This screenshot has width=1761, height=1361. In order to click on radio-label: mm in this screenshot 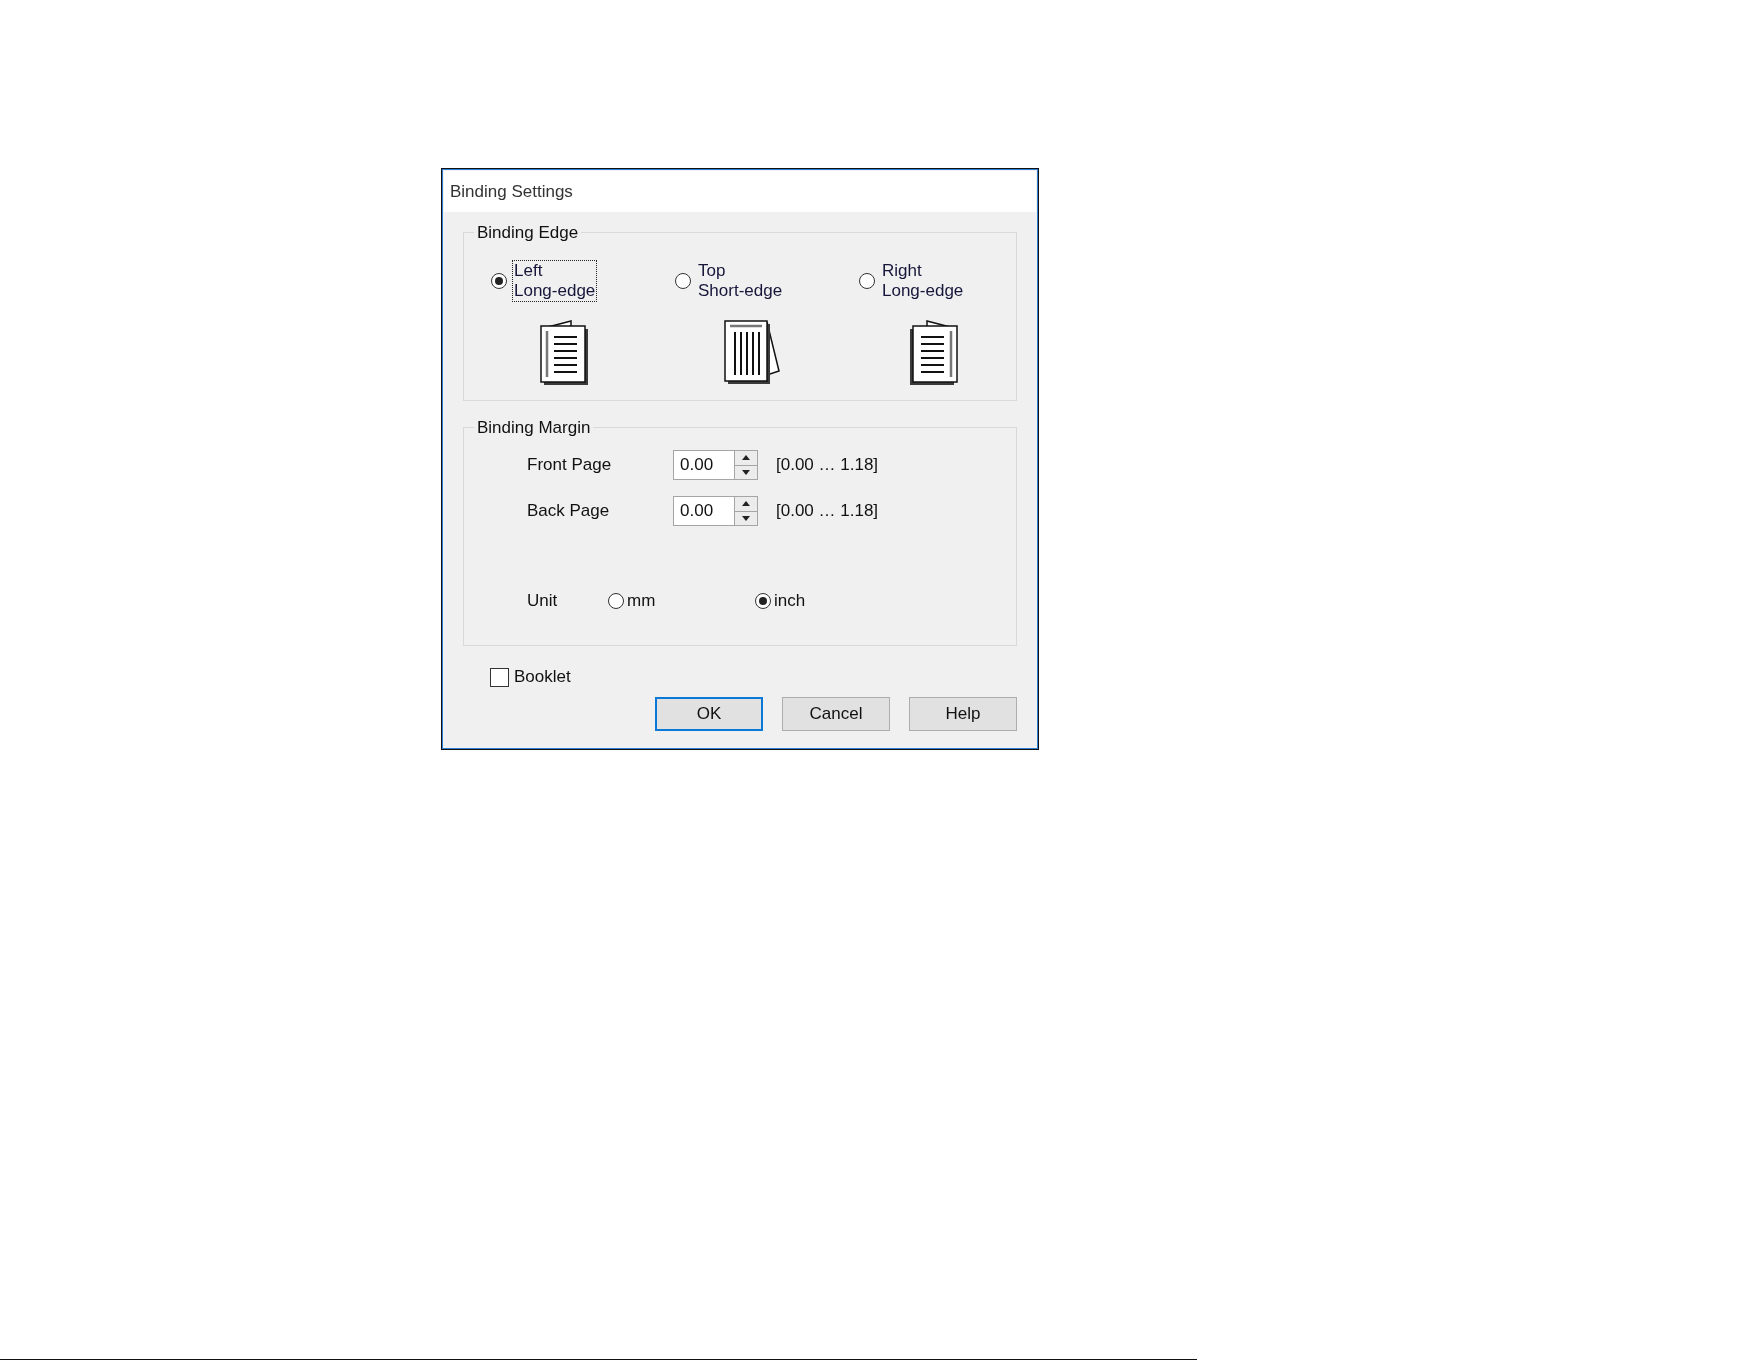, I will do `click(641, 601)`.